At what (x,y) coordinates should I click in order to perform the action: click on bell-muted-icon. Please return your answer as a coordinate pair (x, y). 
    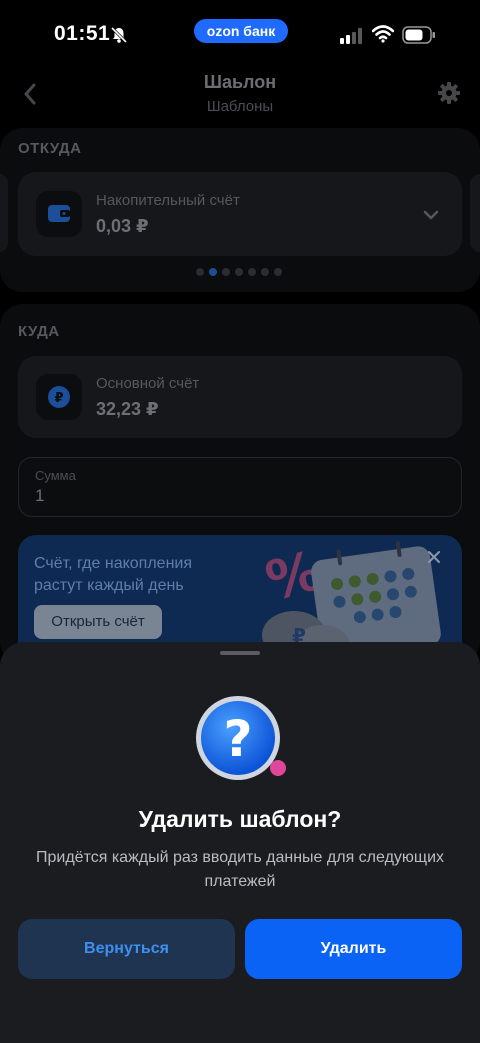
    Looking at the image, I should click on (119, 35).